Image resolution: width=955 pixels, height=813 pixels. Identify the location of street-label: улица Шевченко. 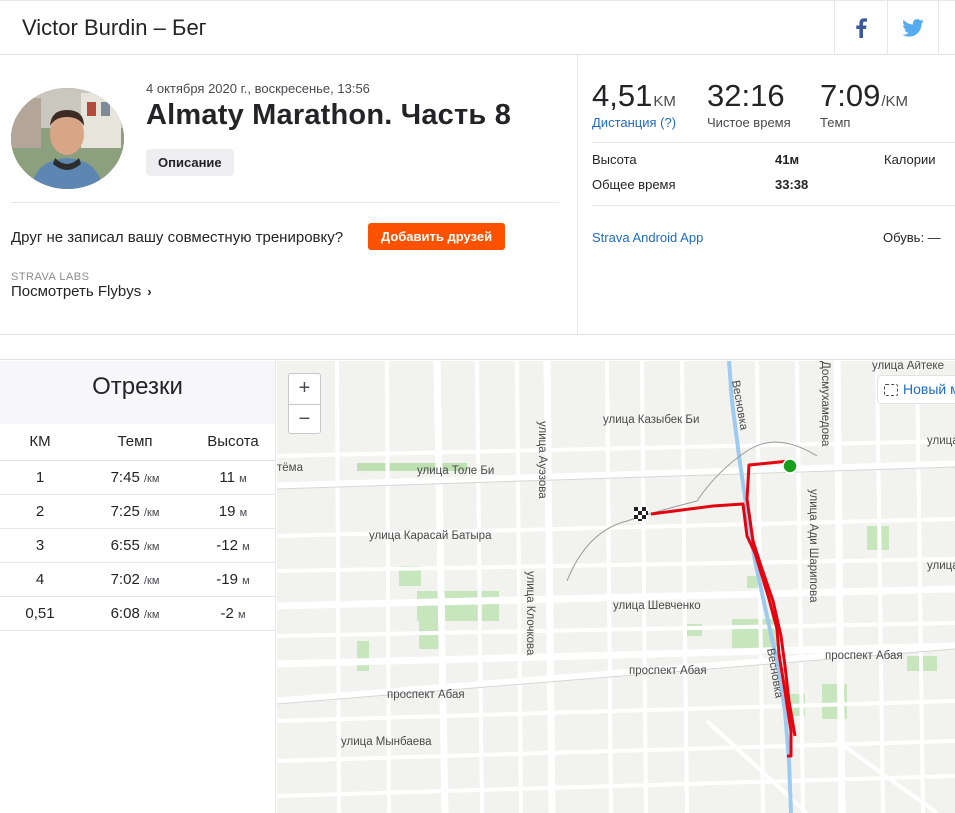
(657, 606).